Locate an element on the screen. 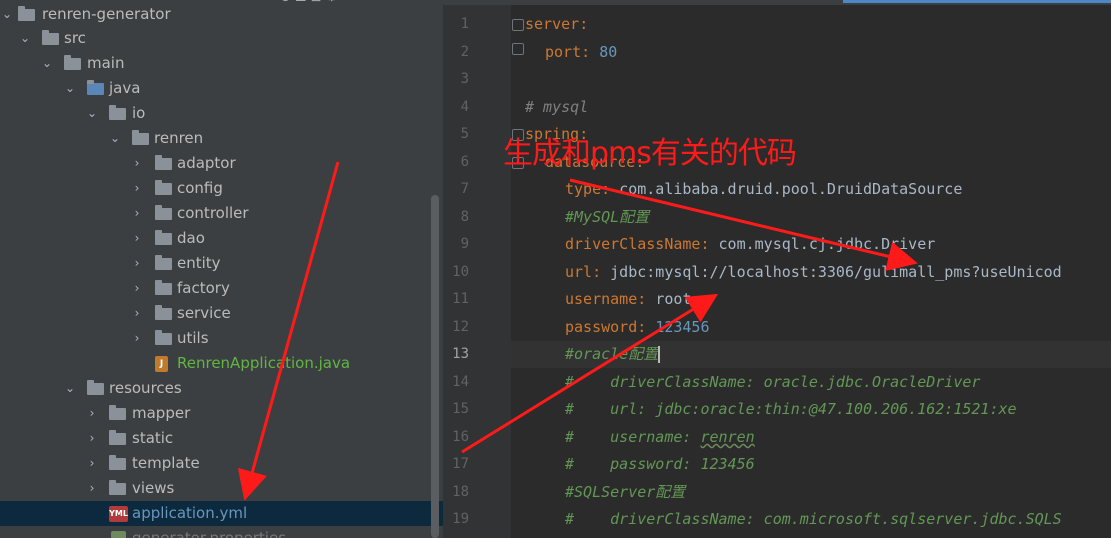 Image resolution: width=1111 pixels, height=538 pixels. tree-item-renren: ⌄ renren is located at coordinates (221, 138).